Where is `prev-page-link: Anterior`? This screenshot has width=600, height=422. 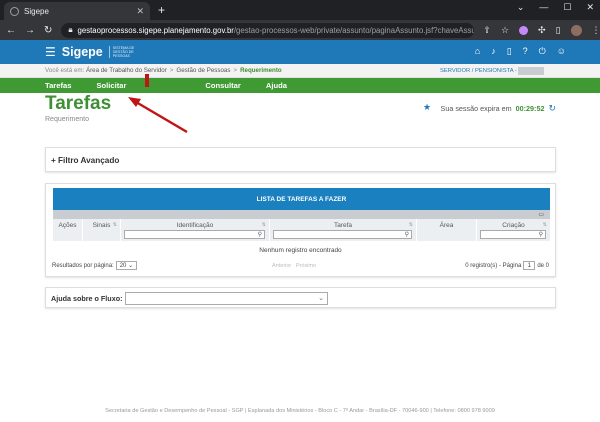
prev-page-link: Anterior is located at coordinates (281, 266).